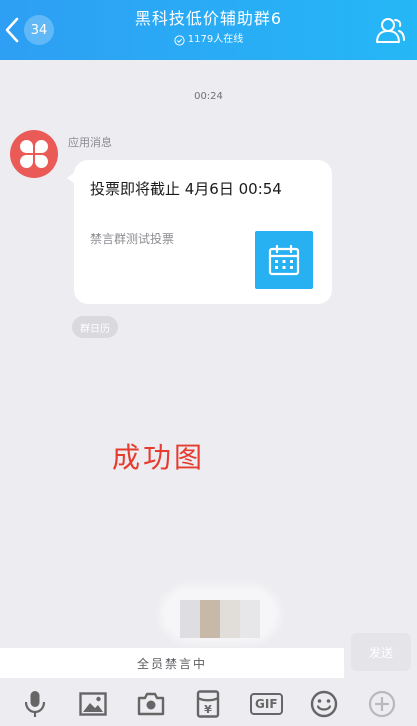 The height and width of the screenshot is (726, 417). I want to click on online-status: 1179人在线, so click(208, 40).